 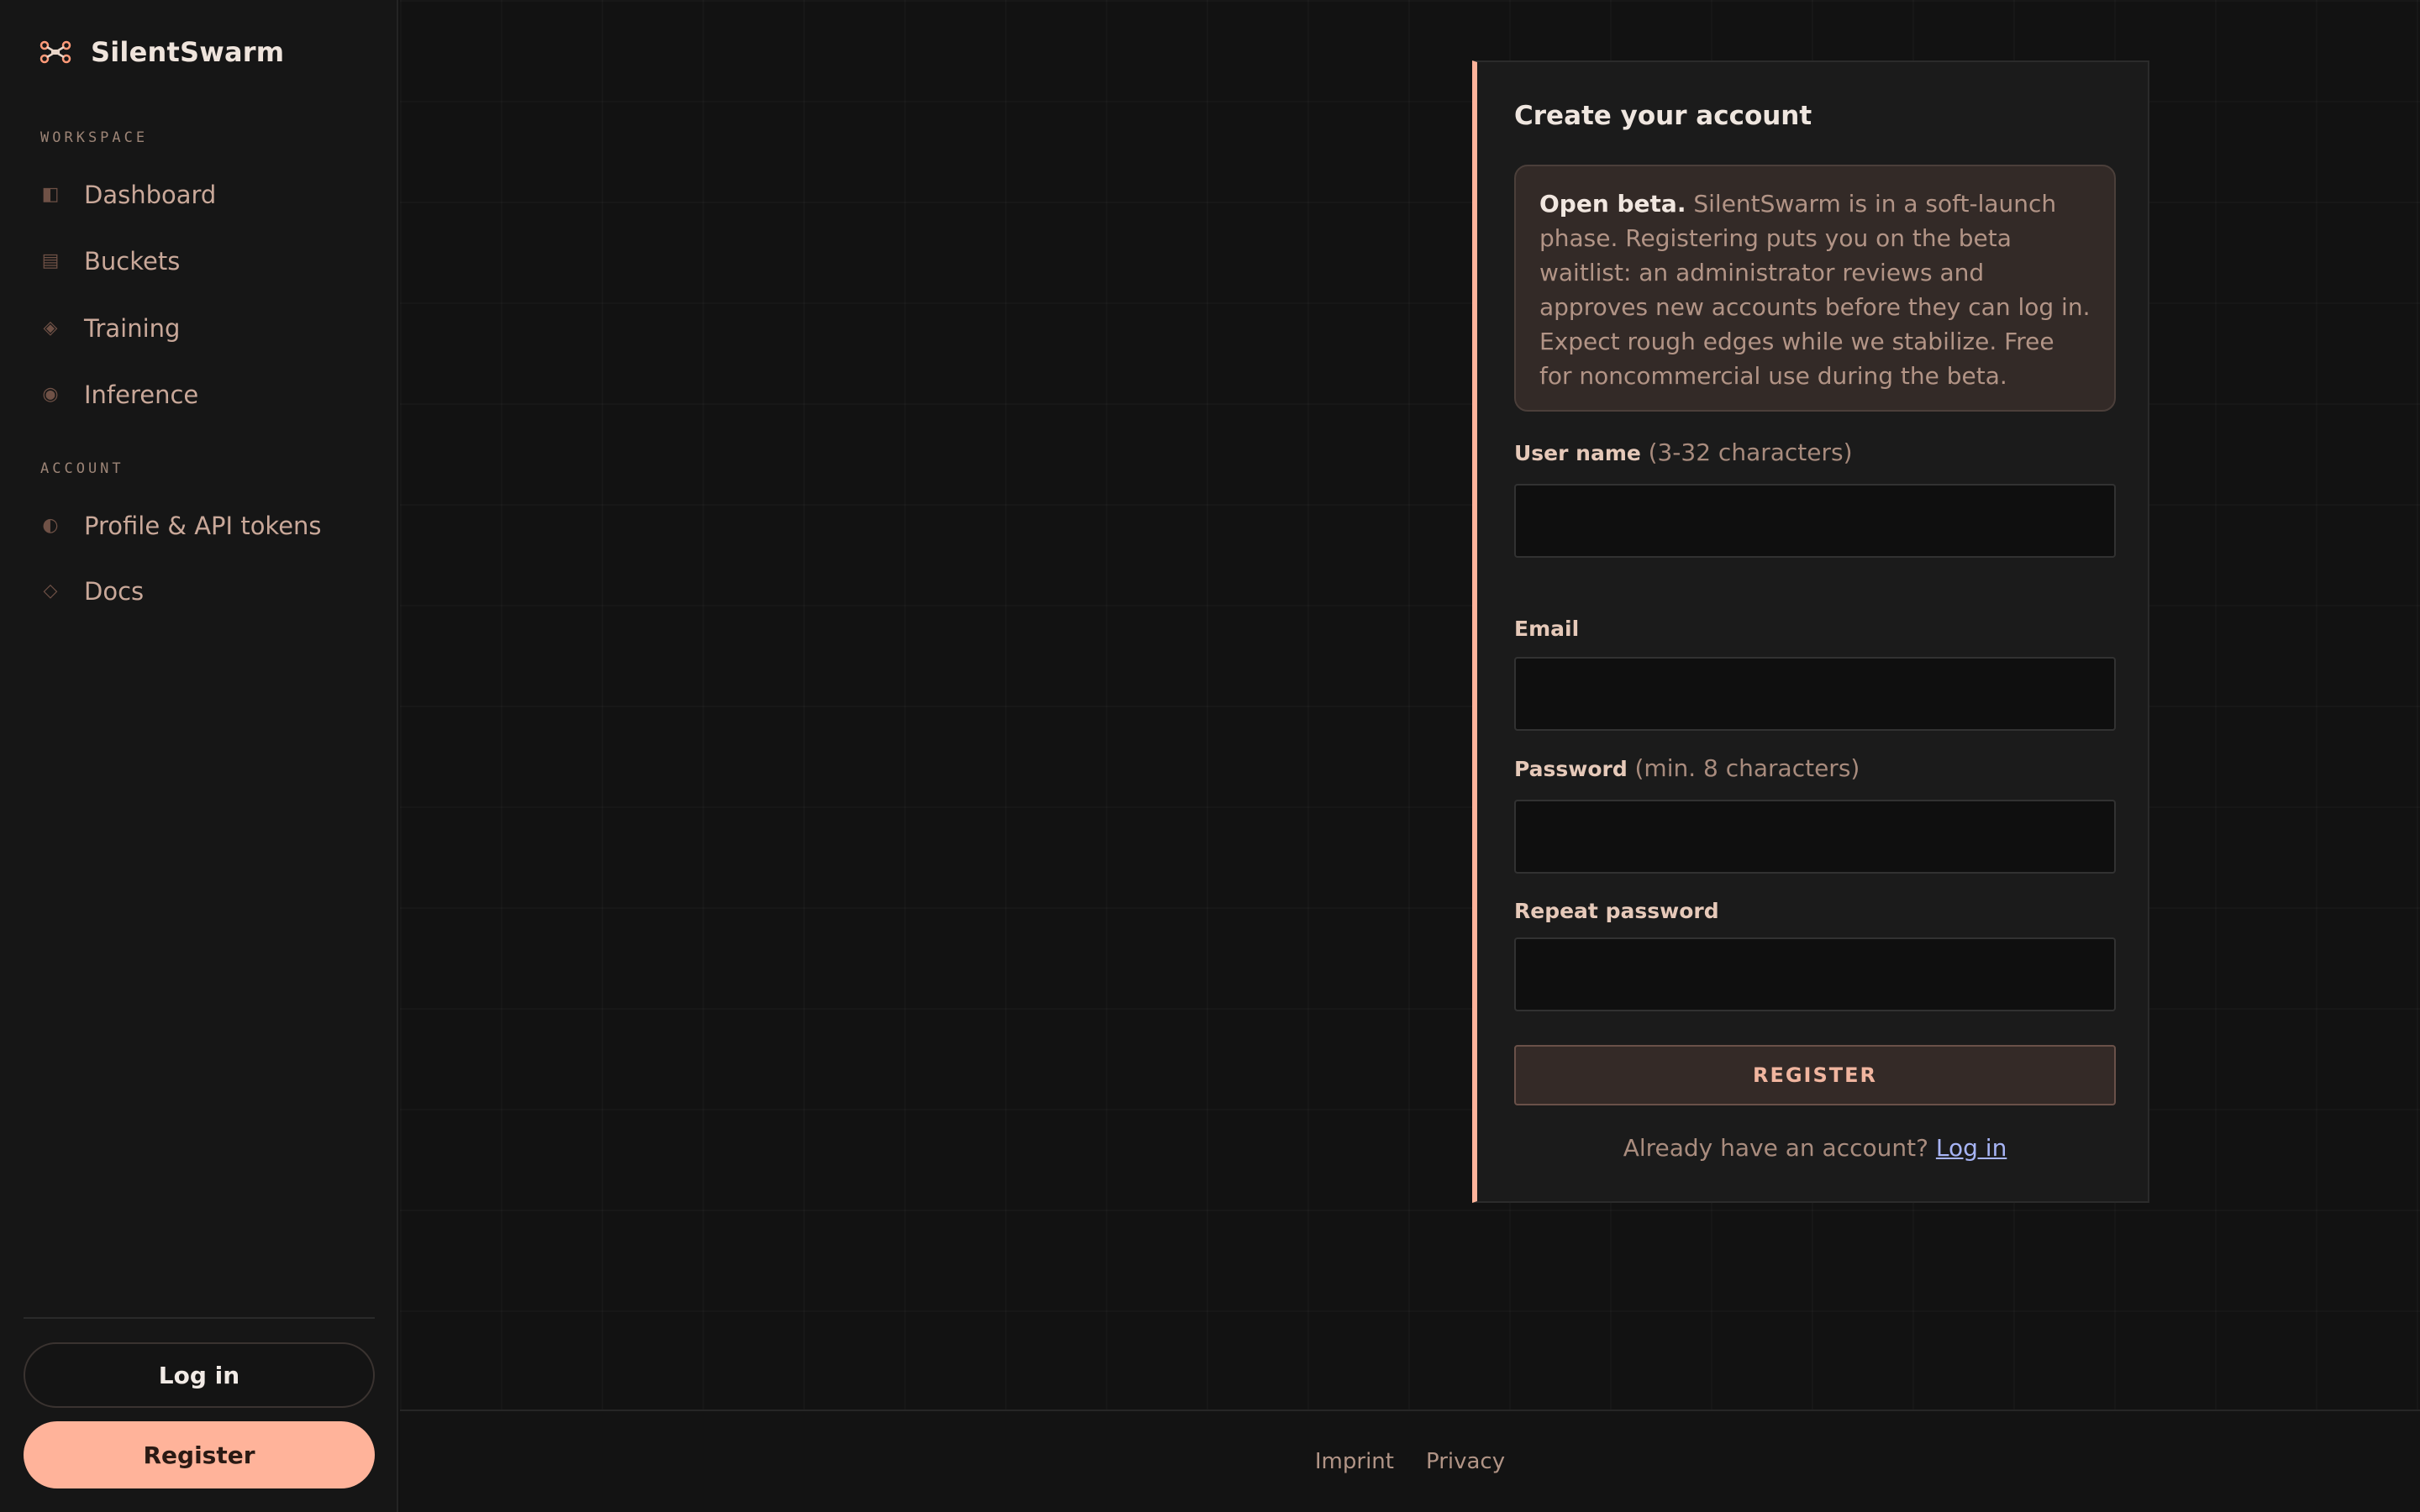 I want to click on account-section-label: ACCOUNT, so click(x=82, y=468).